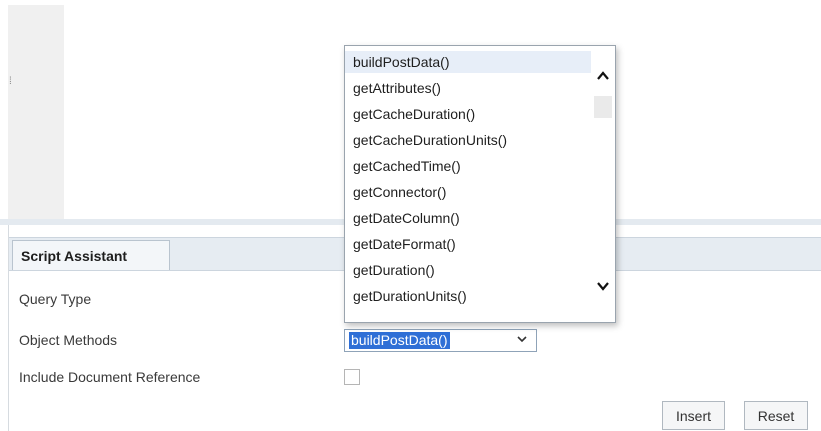 The height and width of the screenshot is (431, 821). Describe the element at coordinates (468, 140) in the screenshot. I see `dropdown-option: getCacheDurationUnits()` at that location.